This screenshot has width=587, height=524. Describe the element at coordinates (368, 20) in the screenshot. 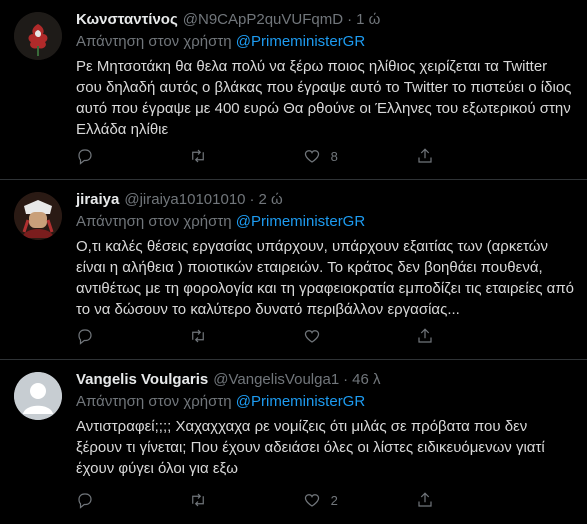

I see `timestamp: 1 ώ` at that location.